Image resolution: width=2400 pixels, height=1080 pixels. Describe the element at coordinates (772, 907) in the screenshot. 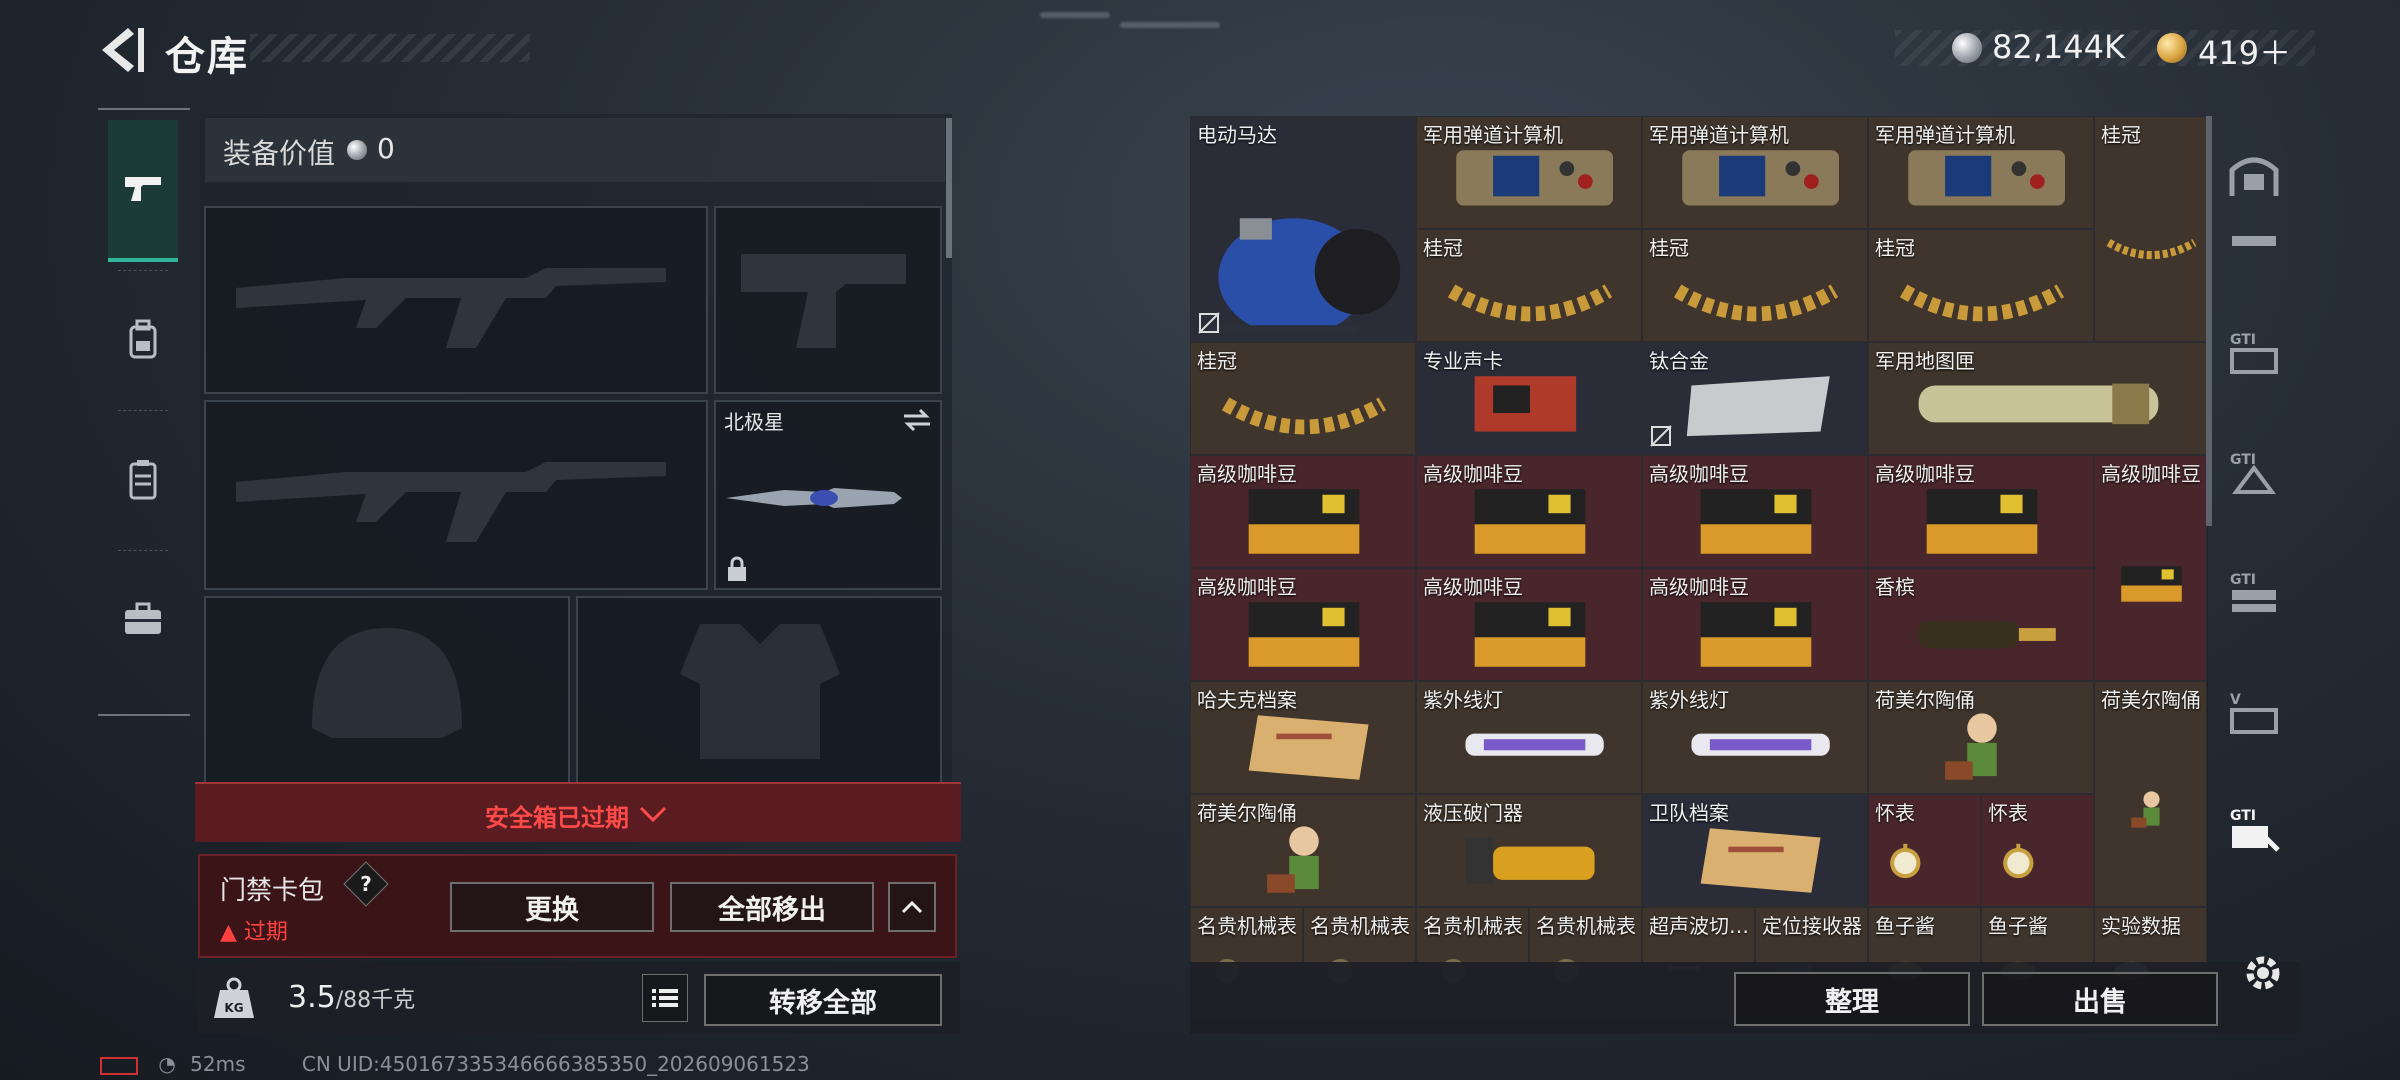

I see `move-all-out-button: 全部移出` at that location.